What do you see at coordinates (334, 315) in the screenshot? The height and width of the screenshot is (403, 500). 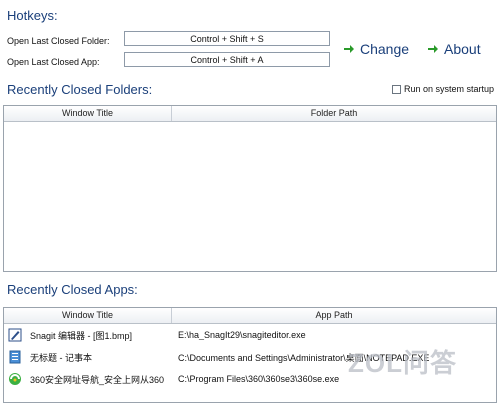 I see `column-header-app-path: App Path` at bounding box center [334, 315].